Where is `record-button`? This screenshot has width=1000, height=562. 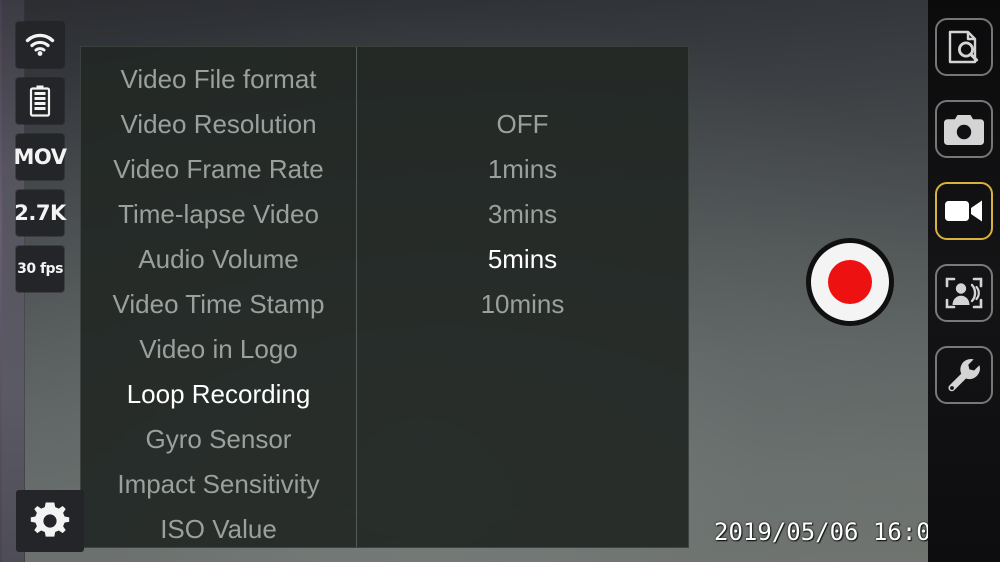
record-button is located at coordinates (850, 282).